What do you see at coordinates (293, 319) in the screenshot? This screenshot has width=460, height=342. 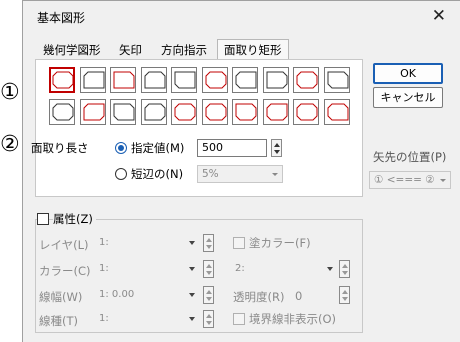 I see `hide-border-label: 境界線非表示(O)` at bounding box center [293, 319].